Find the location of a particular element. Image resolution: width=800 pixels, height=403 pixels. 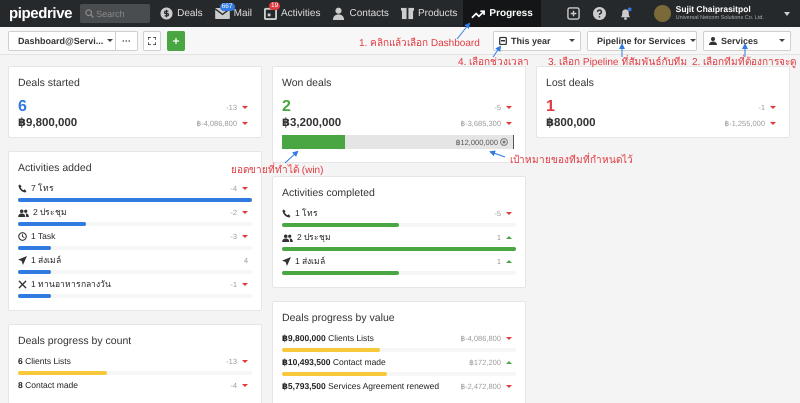

fullscreen-button is located at coordinates (152, 40).